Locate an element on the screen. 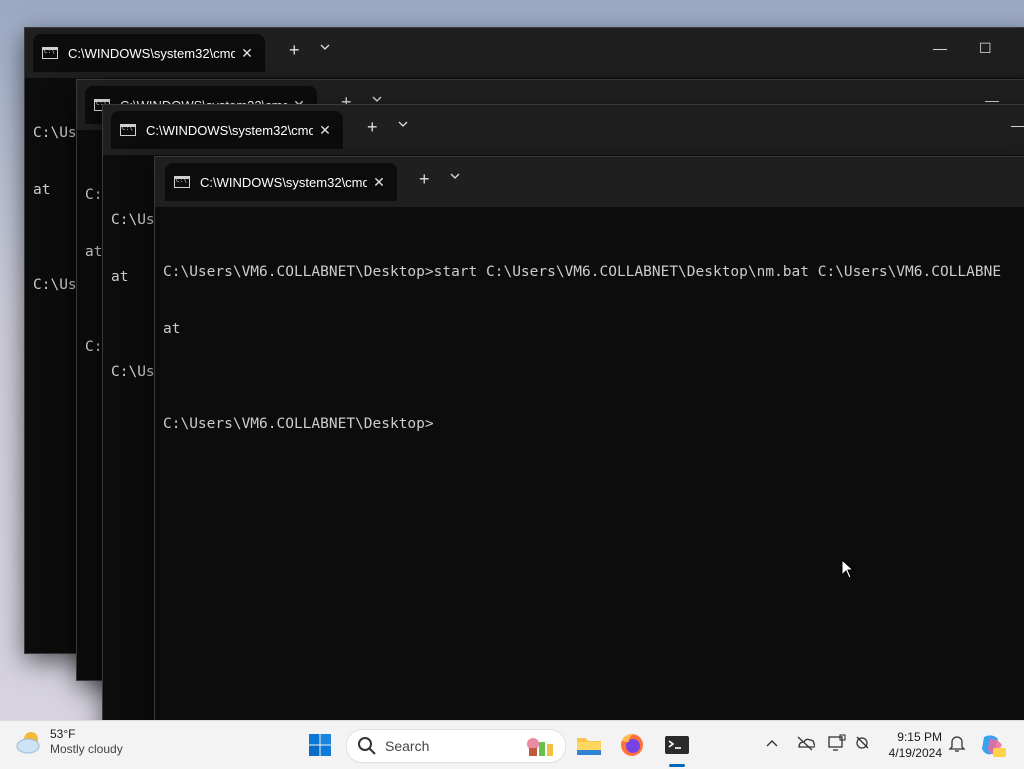  taskbar-search: Search is located at coordinates (456, 746).